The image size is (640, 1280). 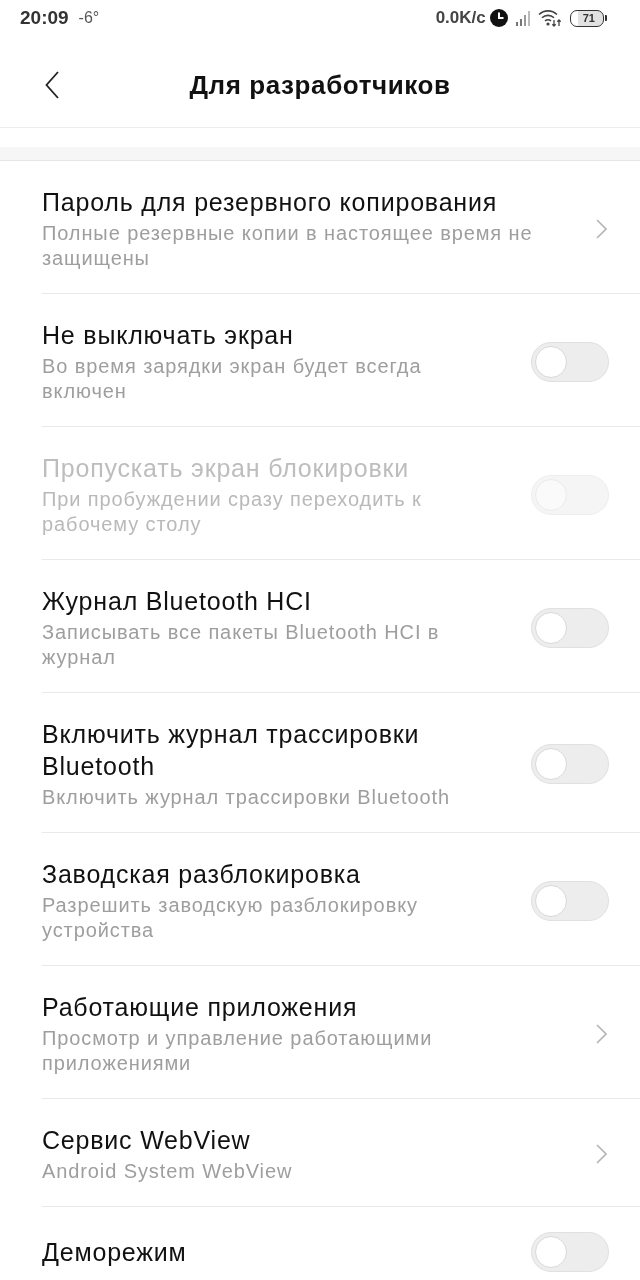 What do you see at coordinates (147, 1140) in the screenshot?
I see `setting-title: Сервис WebView` at bounding box center [147, 1140].